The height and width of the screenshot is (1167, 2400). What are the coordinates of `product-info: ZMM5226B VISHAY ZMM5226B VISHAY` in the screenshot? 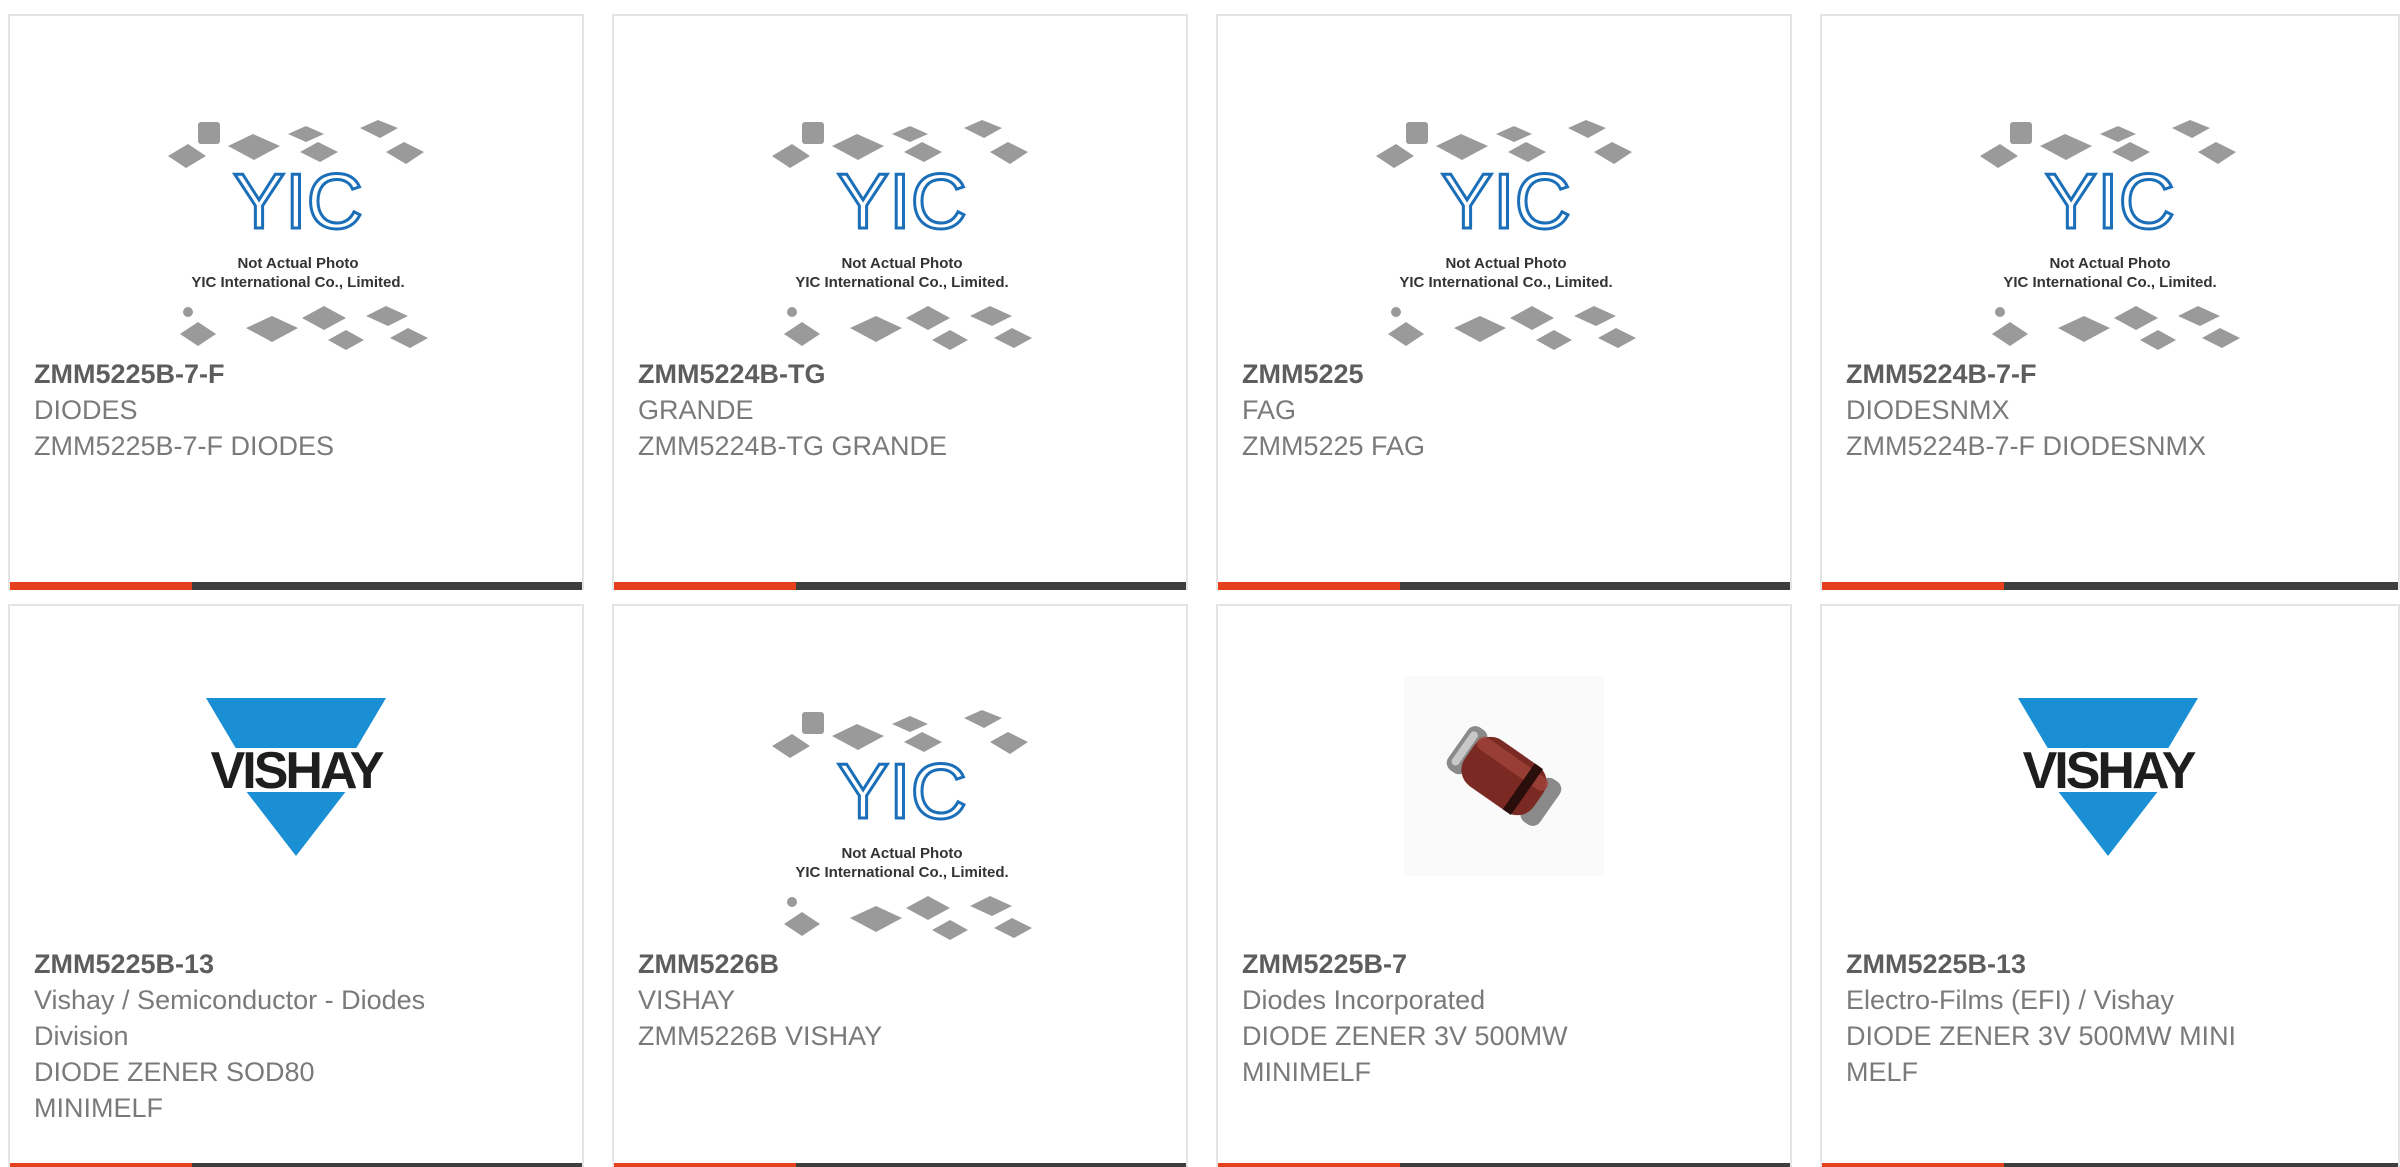 It's located at (900, 1000).